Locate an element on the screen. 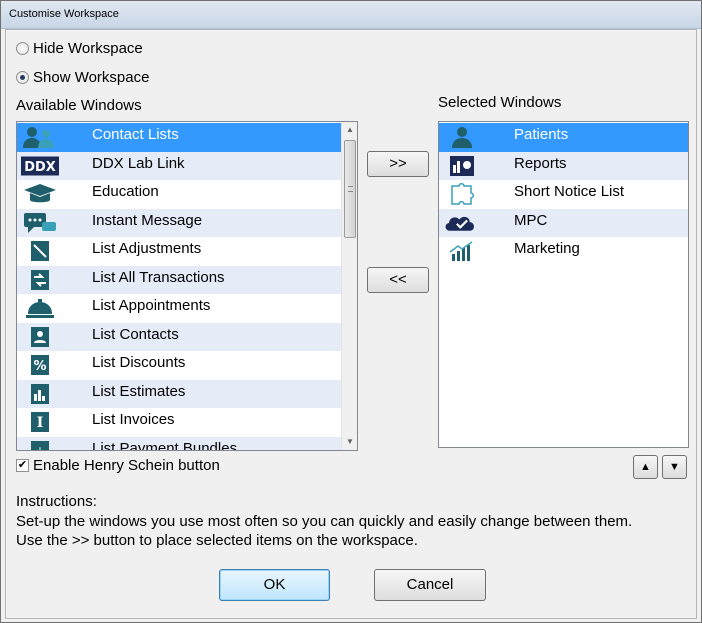  henry-schein-checkbox: ✔ is located at coordinates (22, 465).